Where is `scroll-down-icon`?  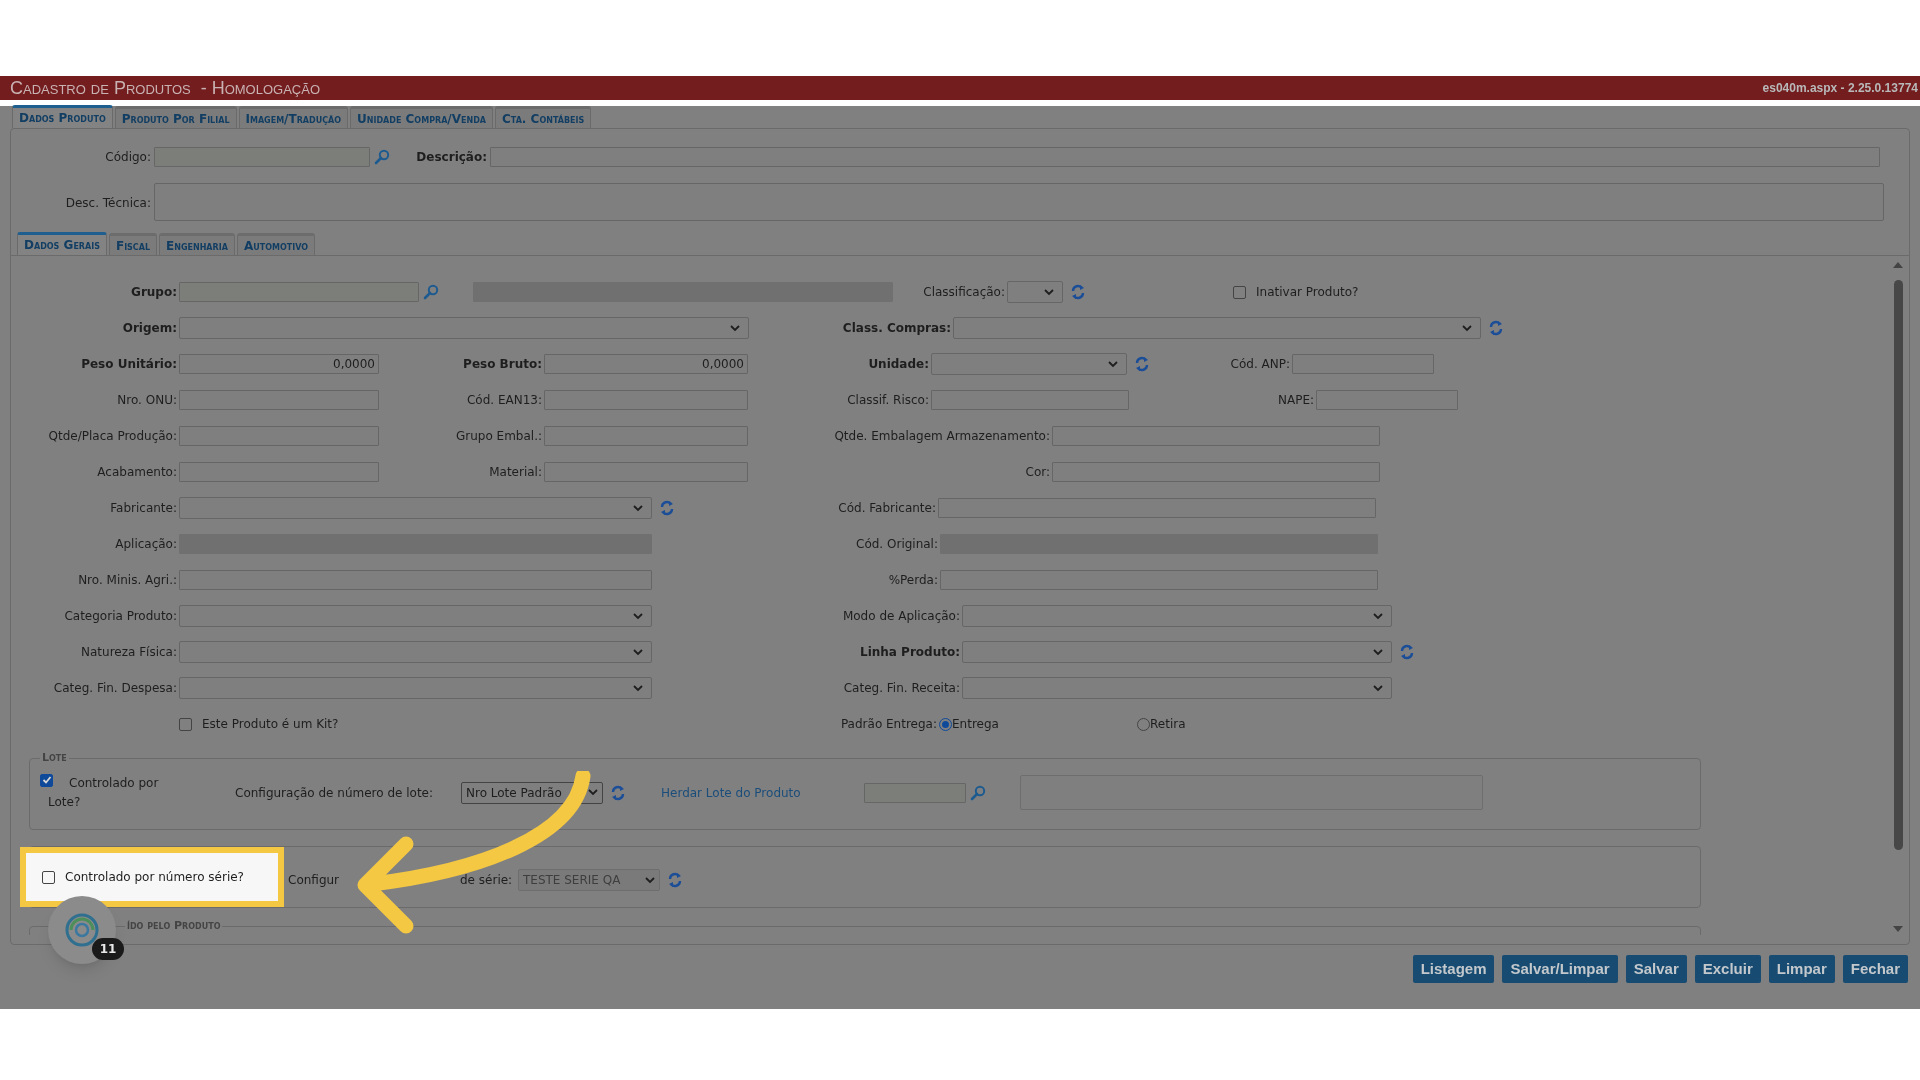
scroll-down-icon is located at coordinates (1898, 929).